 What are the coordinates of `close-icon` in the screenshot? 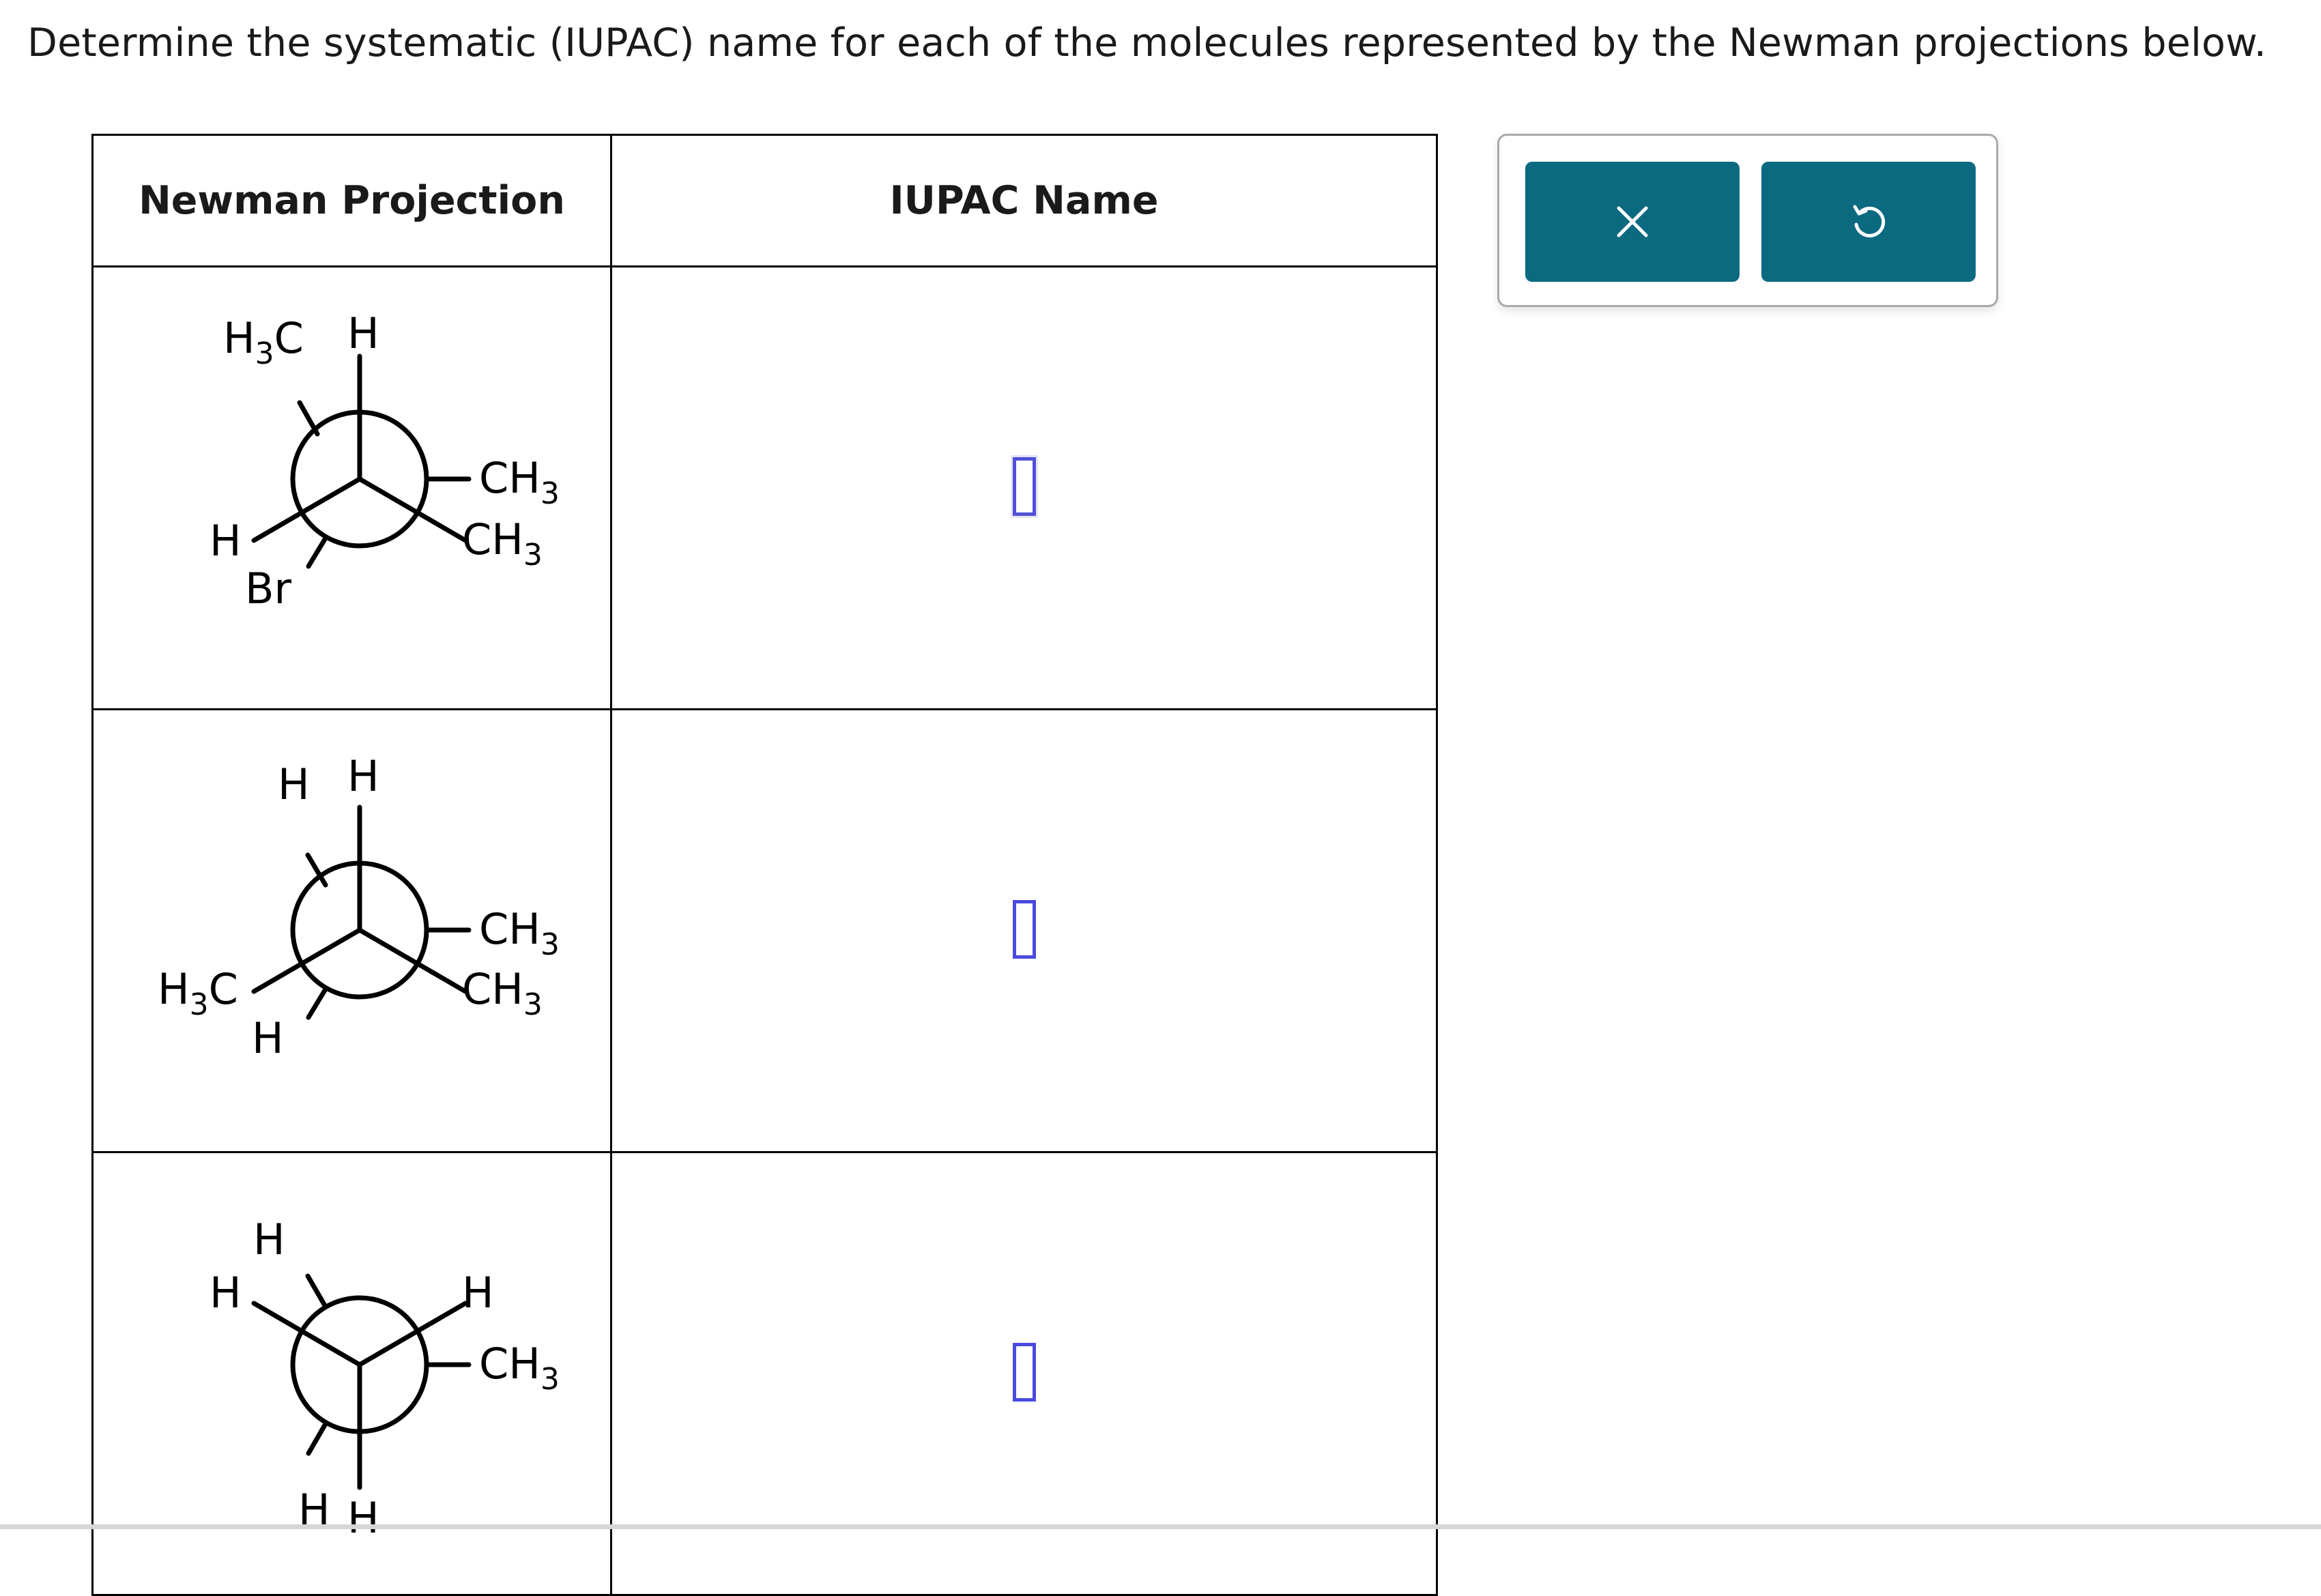 It's located at (1632, 221).